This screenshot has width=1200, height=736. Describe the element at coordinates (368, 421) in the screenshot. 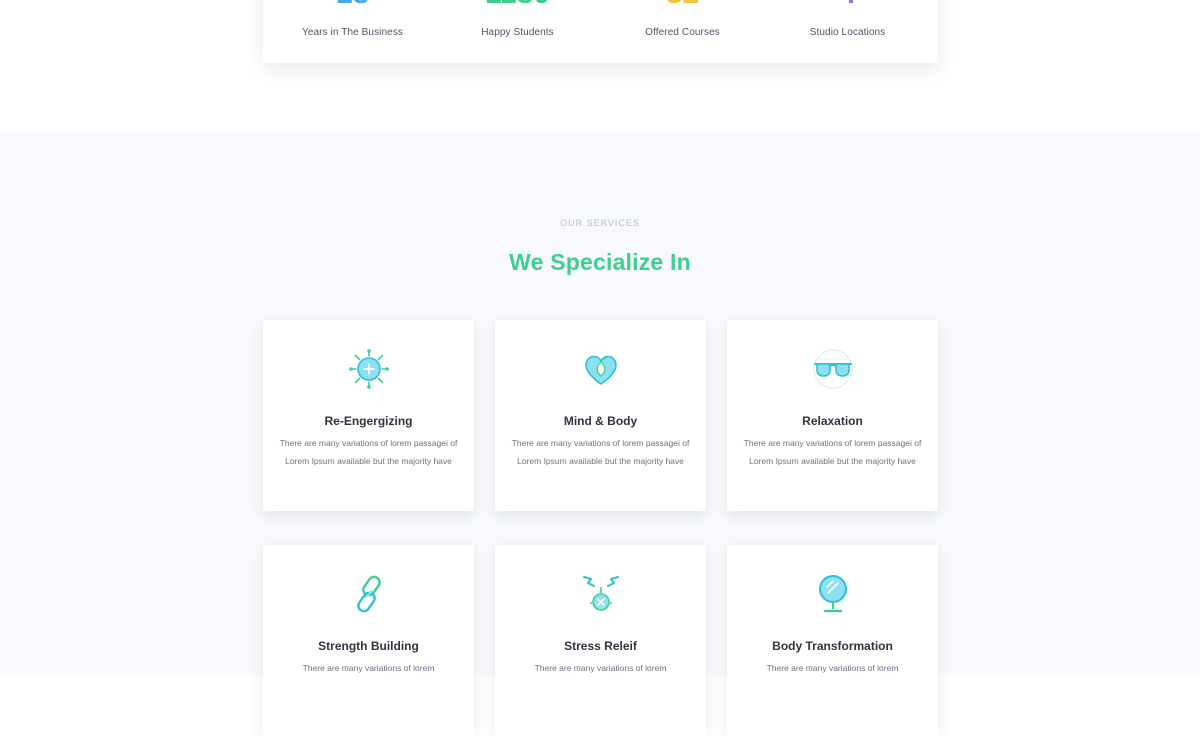

I see `card-title: Re-Engergizing` at that location.